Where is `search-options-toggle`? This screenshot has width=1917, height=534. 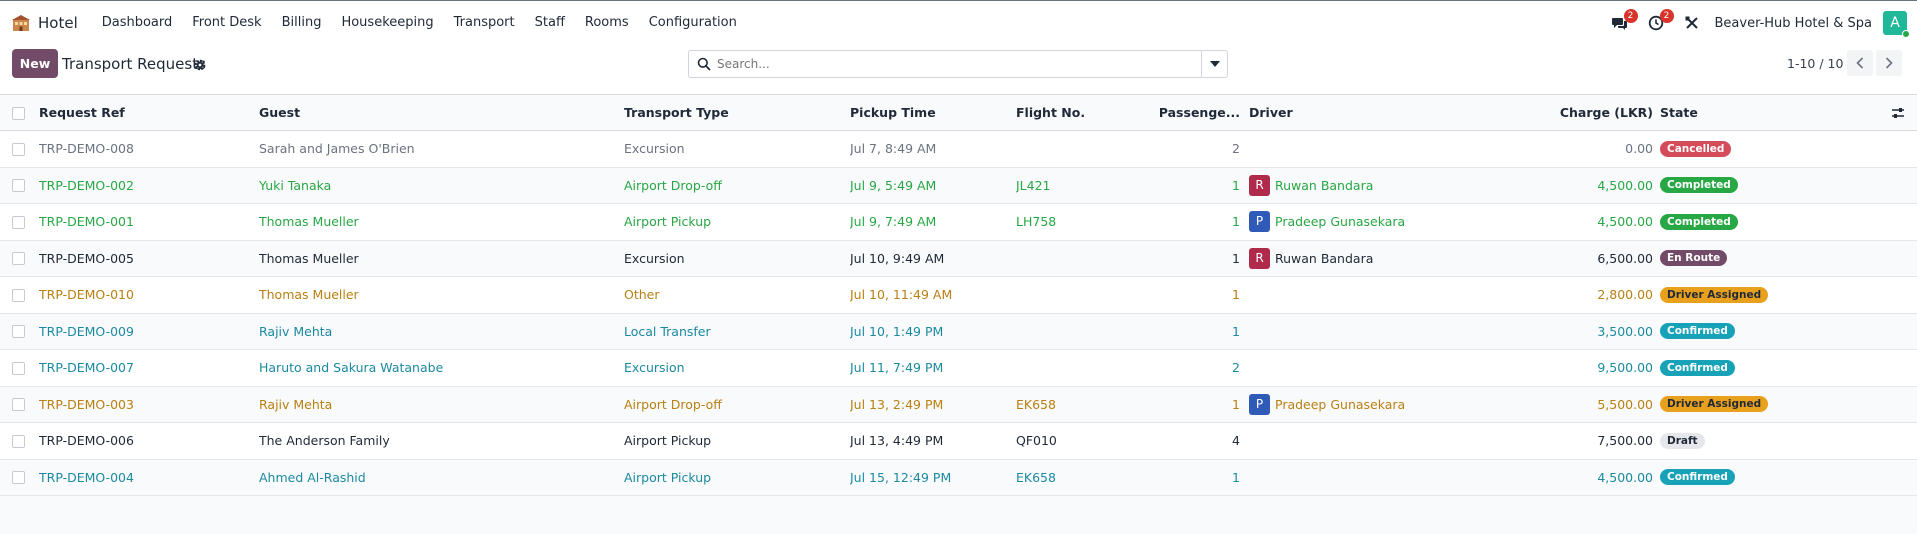 search-options-toggle is located at coordinates (1214, 64).